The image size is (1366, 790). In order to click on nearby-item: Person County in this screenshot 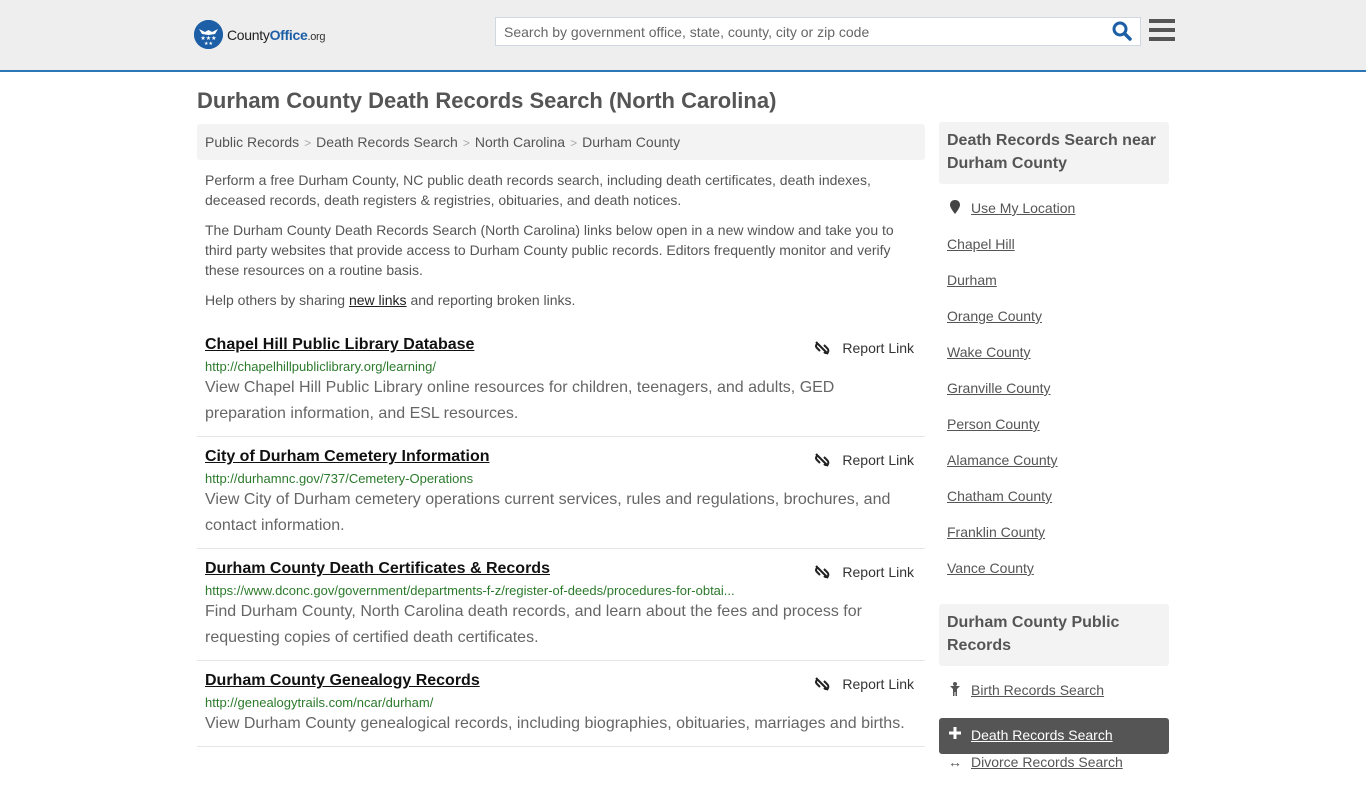, I will do `click(1054, 434)`.